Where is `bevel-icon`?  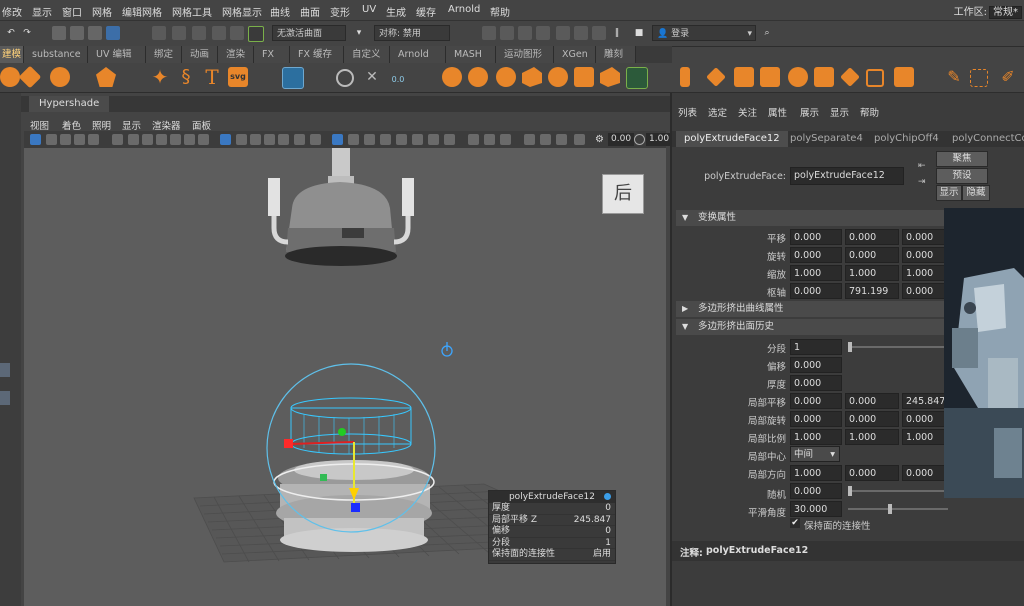
bevel-icon is located at coordinates (637, 78).